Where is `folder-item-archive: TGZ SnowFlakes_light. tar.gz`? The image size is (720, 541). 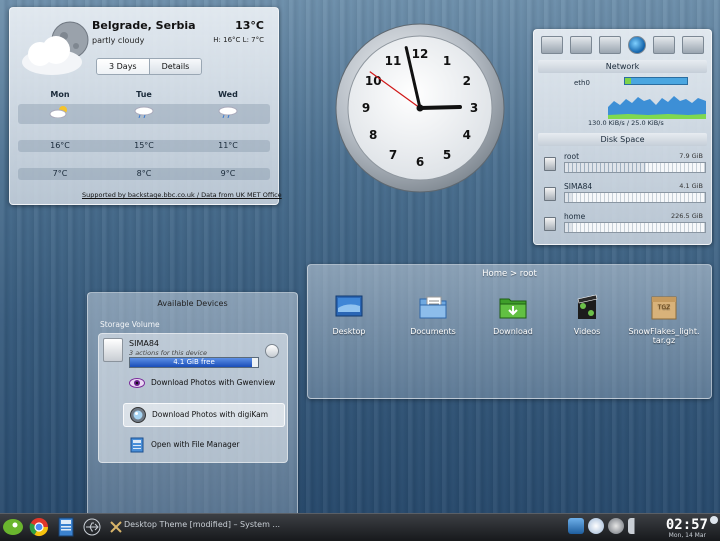
folder-item-archive: TGZ SnowFlakes_light. tar.gz is located at coordinates (664, 319).